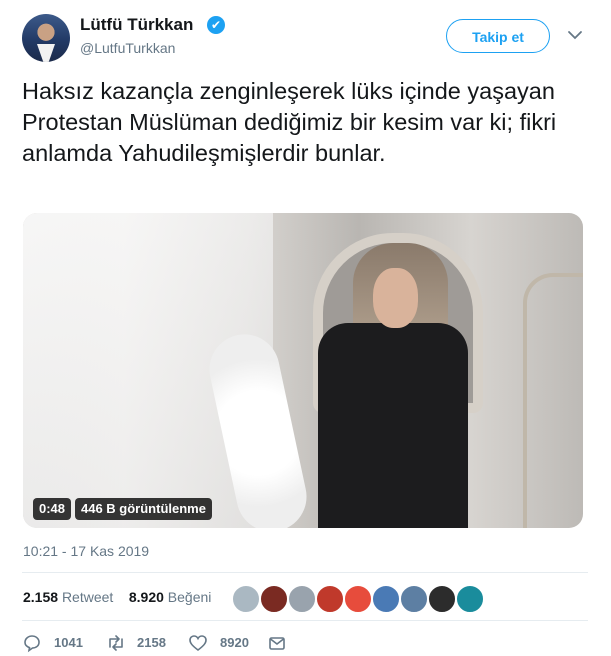  I want to click on retweet-action-count: 2158, so click(151, 642).